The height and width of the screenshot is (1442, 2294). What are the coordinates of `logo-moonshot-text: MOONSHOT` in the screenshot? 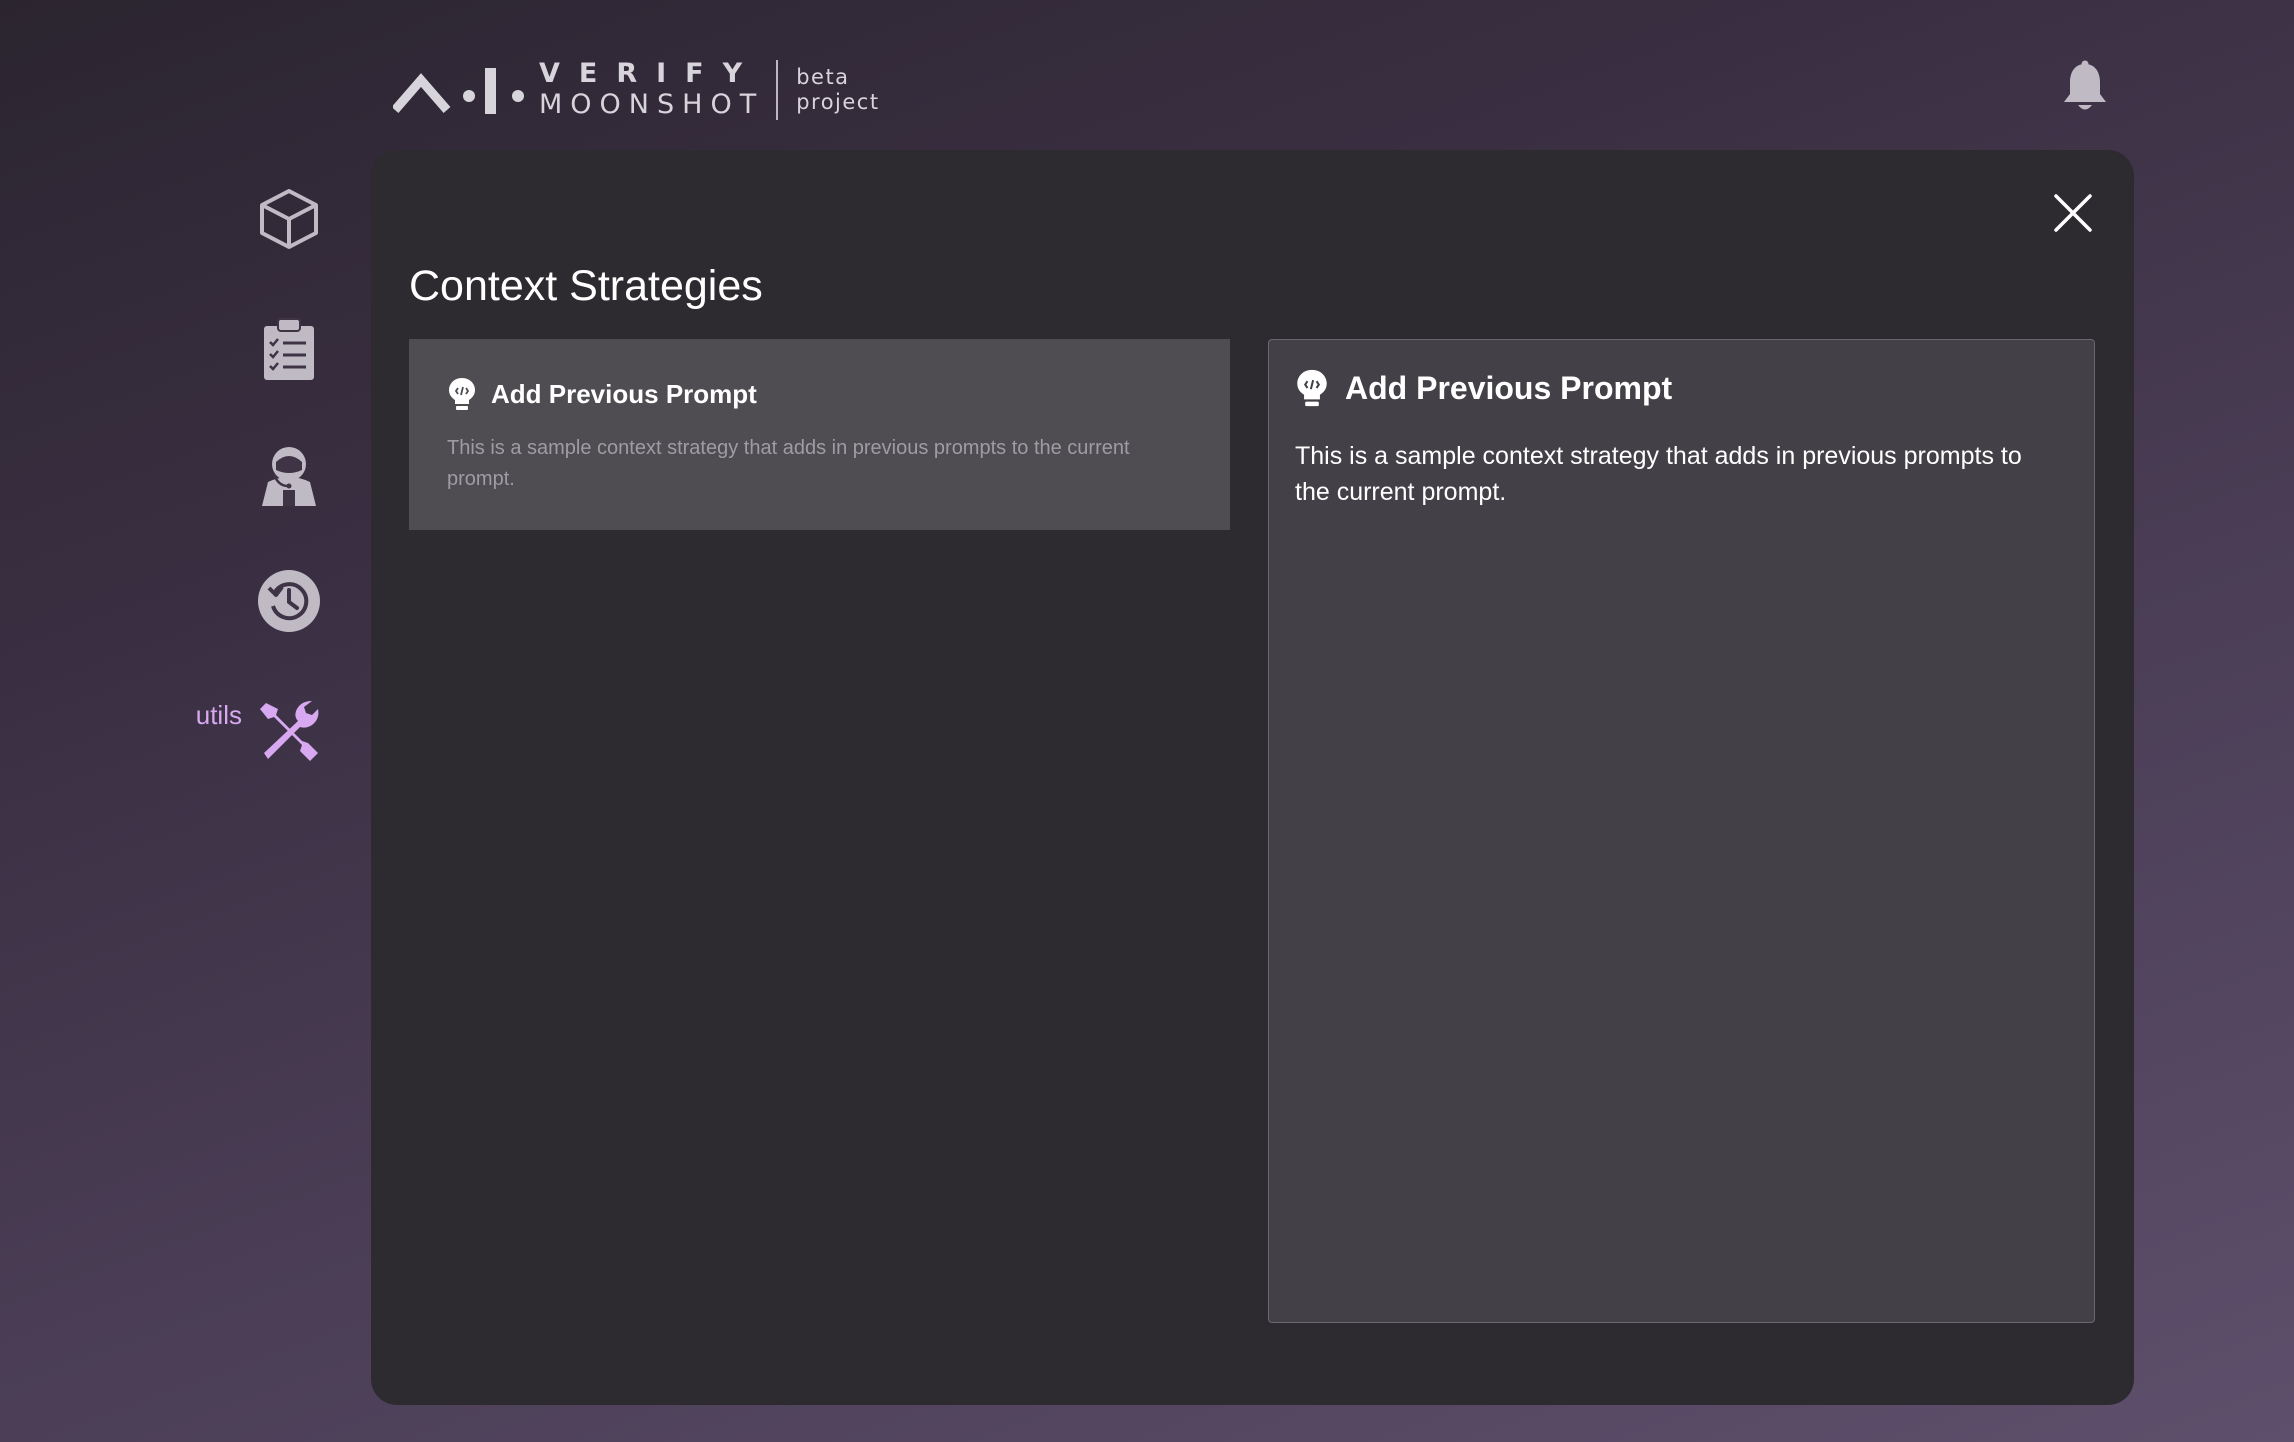 It's located at (652, 104).